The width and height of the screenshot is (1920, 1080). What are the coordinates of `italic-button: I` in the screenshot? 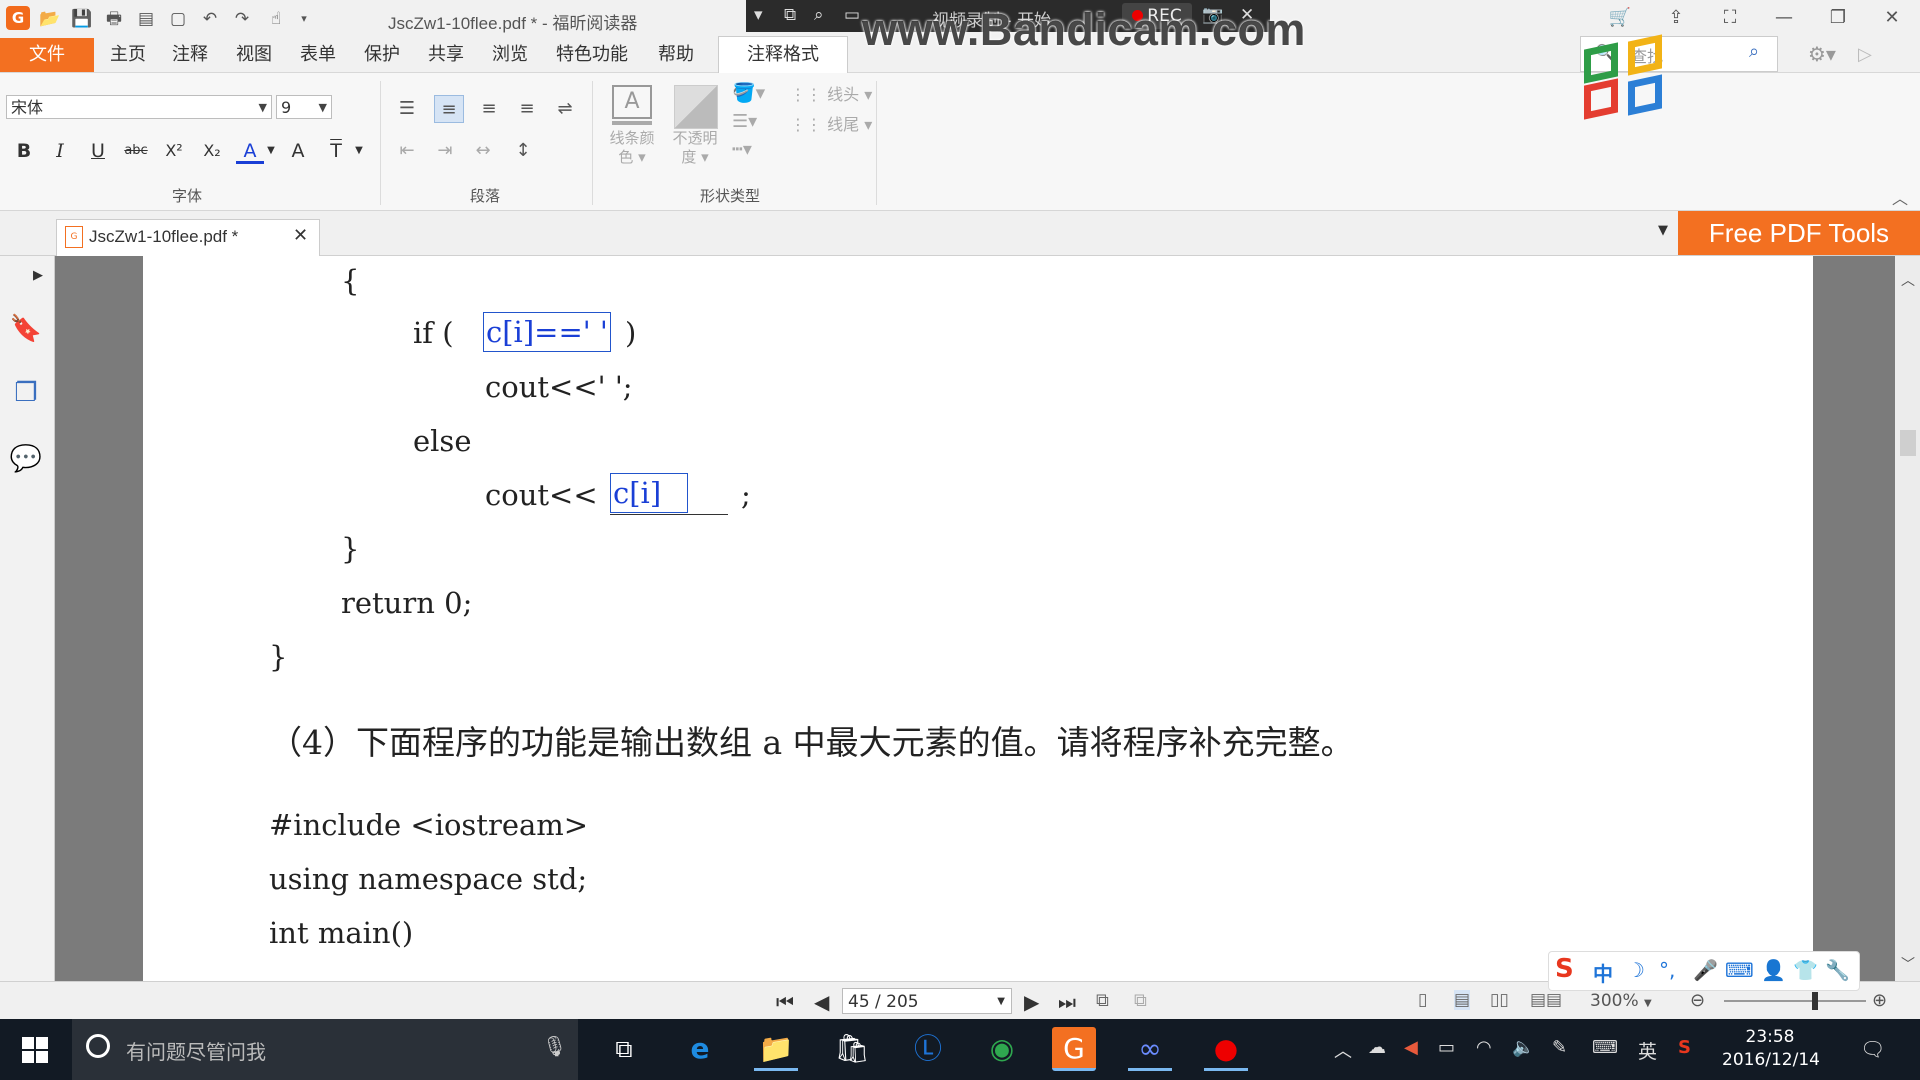 It's located at (60, 151).